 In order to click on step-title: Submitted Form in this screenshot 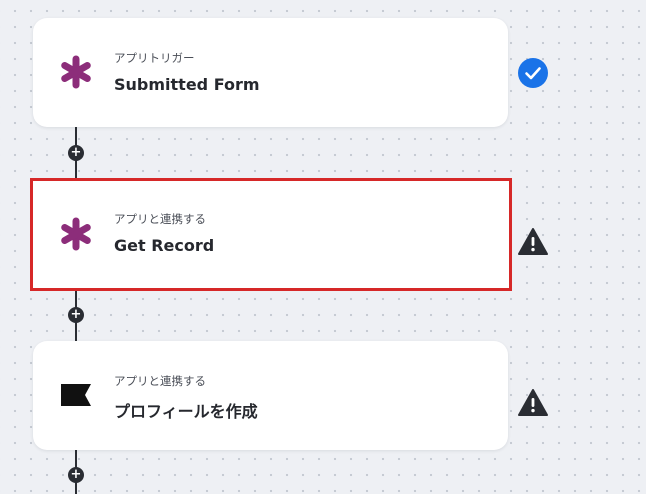, I will do `click(187, 84)`.